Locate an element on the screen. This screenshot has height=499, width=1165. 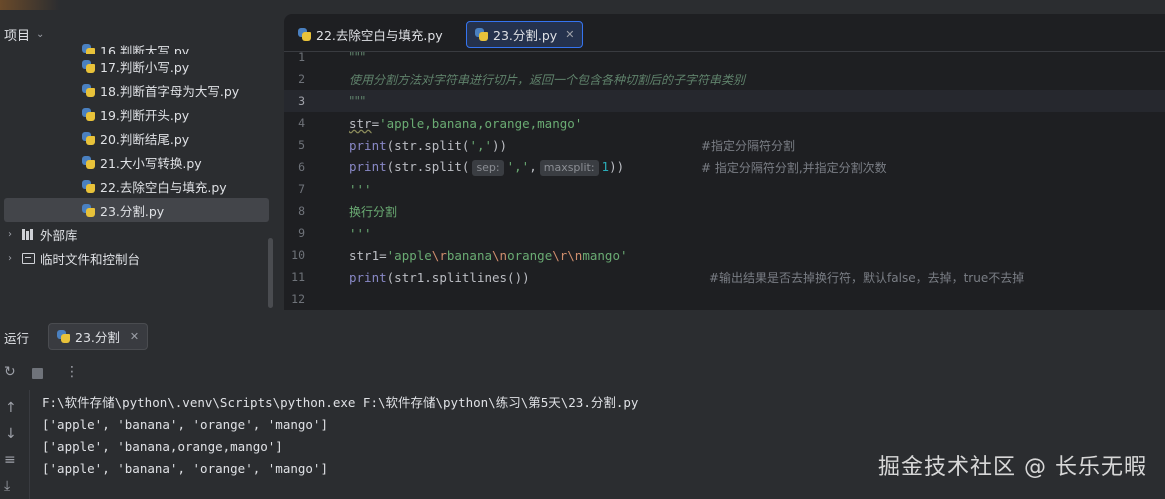
tab-file: 22.去除空白与填充.py is located at coordinates (370, 34).